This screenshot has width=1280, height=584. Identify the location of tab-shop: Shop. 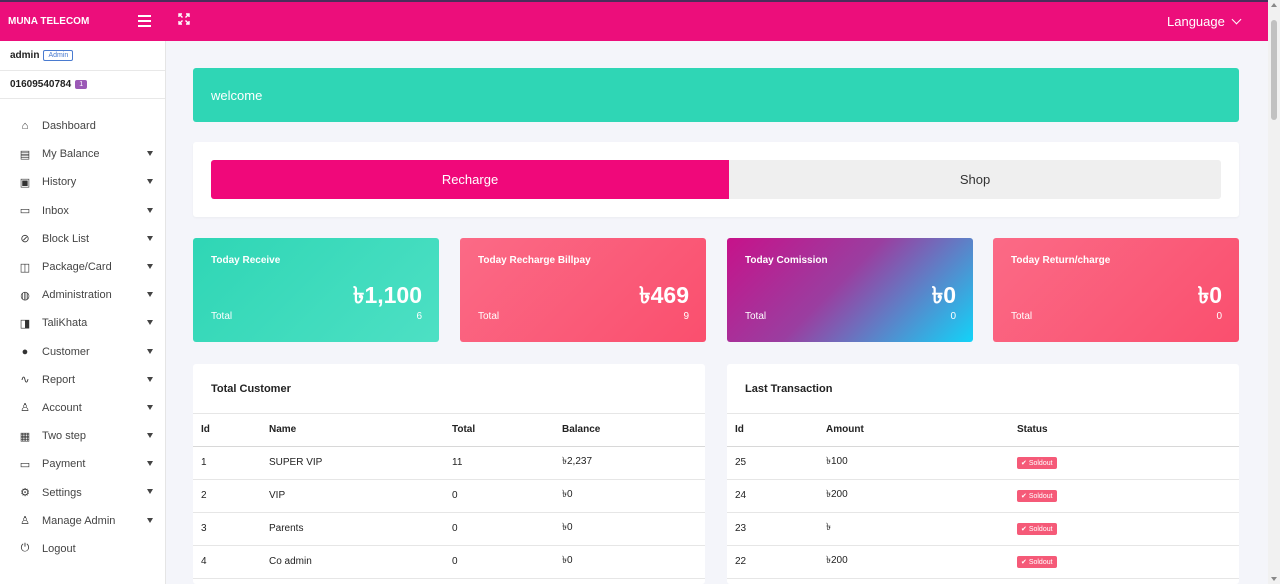
(975, 179).